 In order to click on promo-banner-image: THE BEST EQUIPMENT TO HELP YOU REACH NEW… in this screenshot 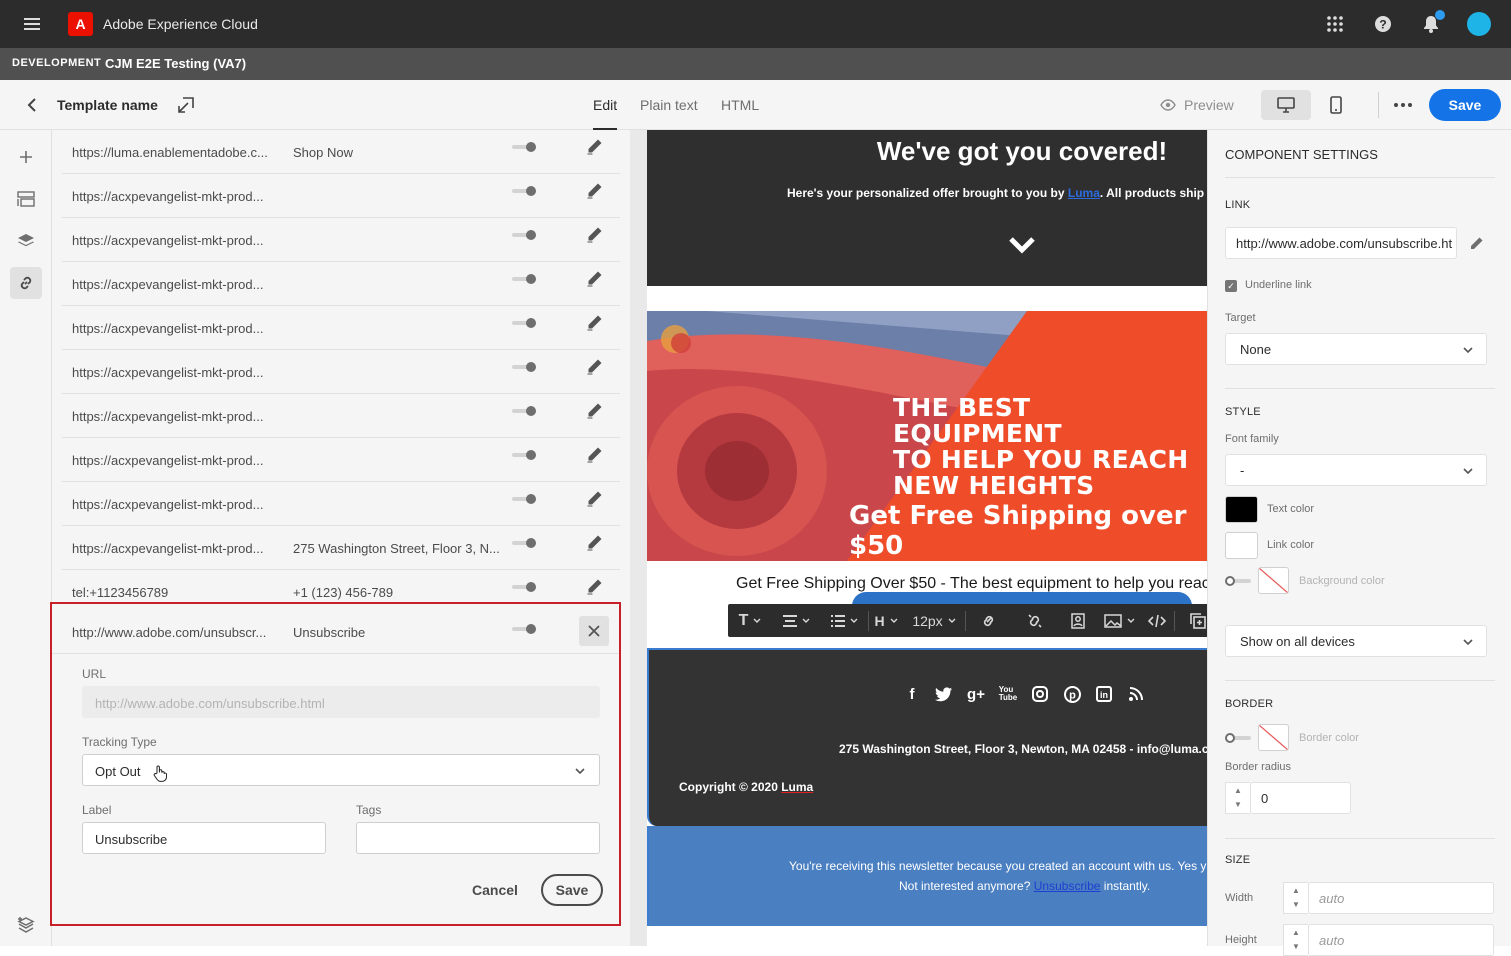, I will do `click(927, 436)`.